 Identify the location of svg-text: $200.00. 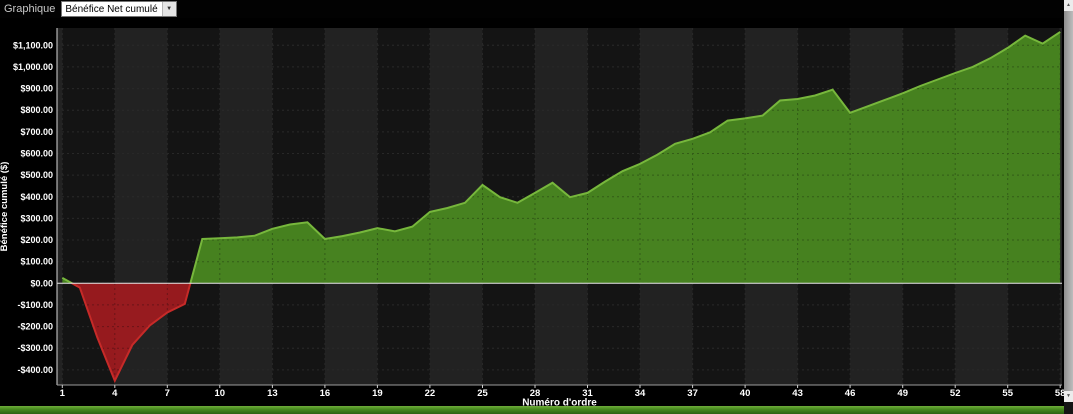
(36, 240).